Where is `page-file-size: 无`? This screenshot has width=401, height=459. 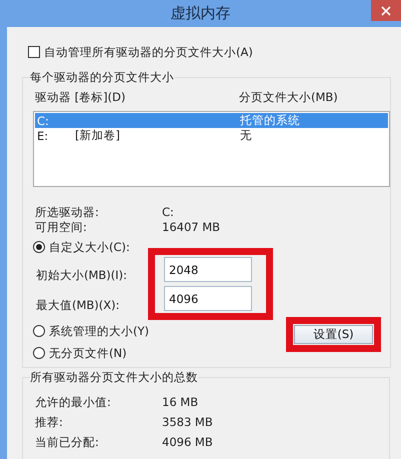
page-file-size: 无 is located at coordinates (246, 135).